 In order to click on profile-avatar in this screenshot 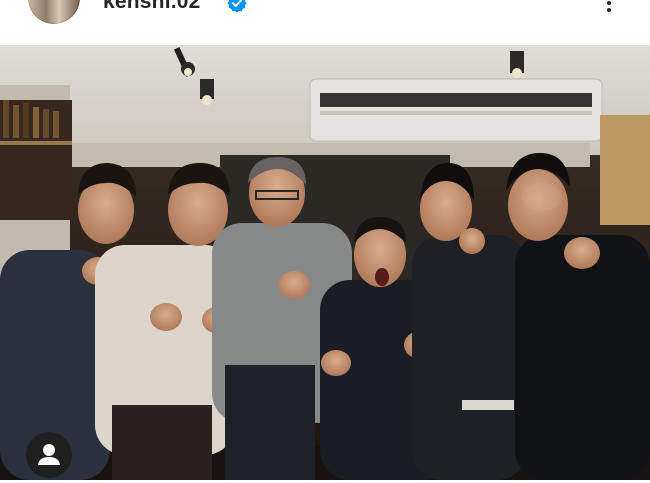, I will do `click(54, 12)`.